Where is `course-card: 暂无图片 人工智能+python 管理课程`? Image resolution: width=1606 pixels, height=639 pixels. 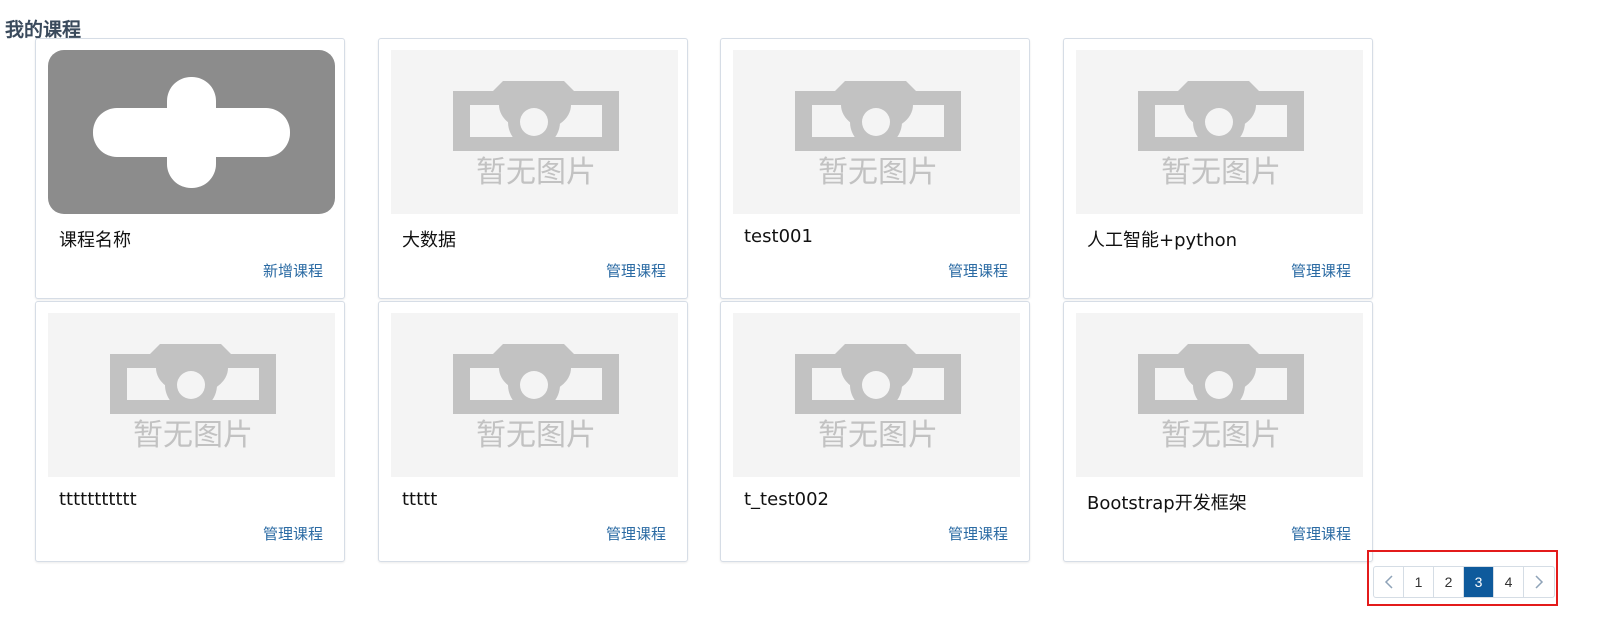
course-card: 暂无图片 人工智能+python 管理课程 is located at coordinates (1218, 168).